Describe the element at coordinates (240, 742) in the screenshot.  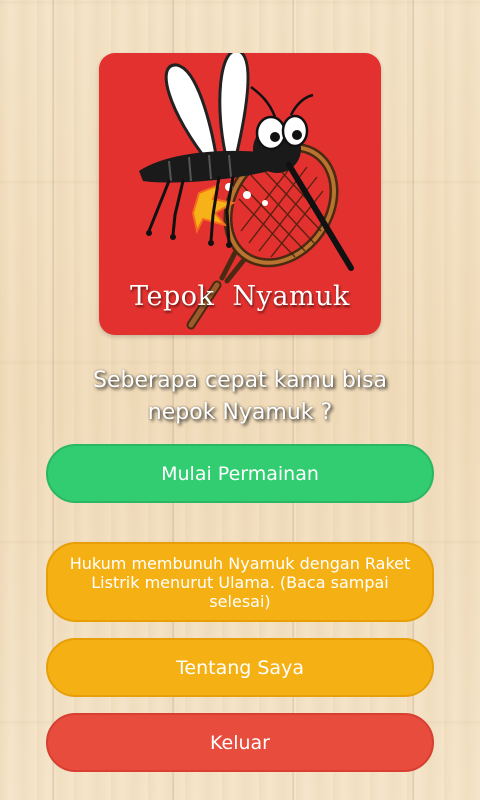
I see `exit-button: Keluar` at that location.